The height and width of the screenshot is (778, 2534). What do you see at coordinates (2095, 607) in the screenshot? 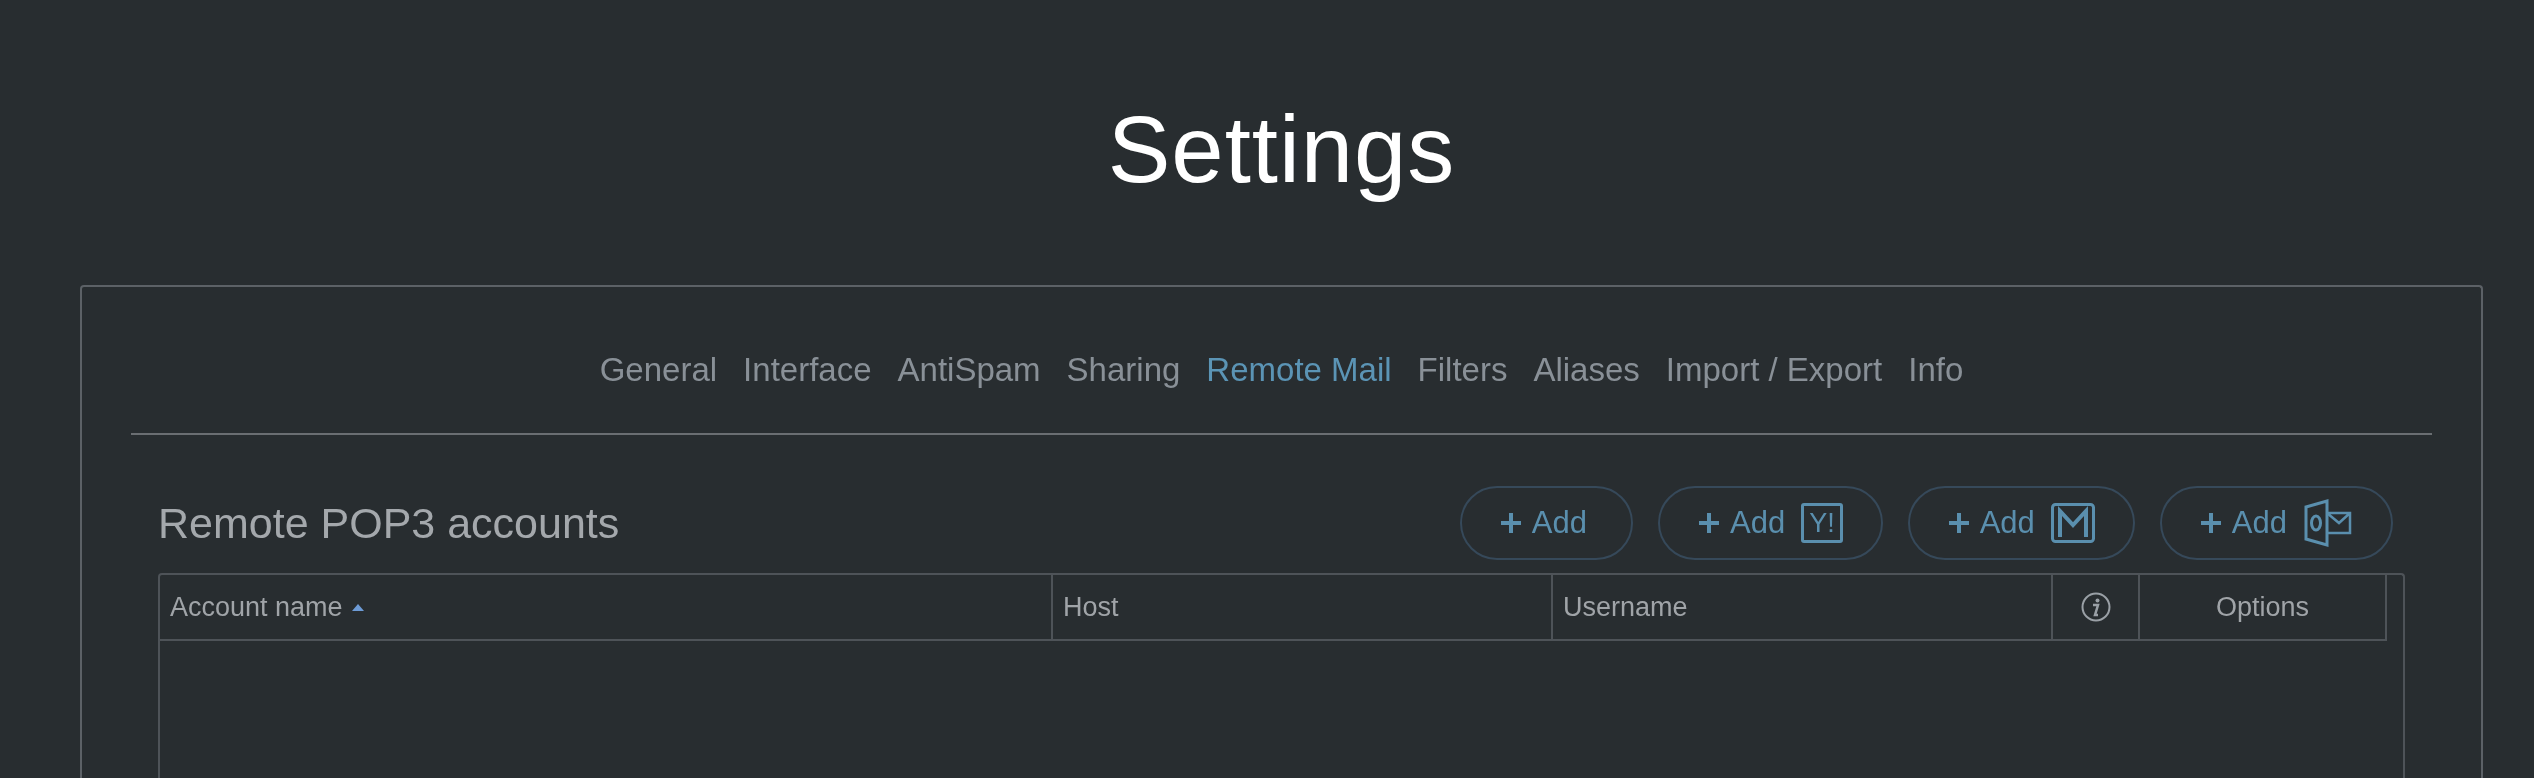
I see `info-icon` at bounding box center [2095, 607].